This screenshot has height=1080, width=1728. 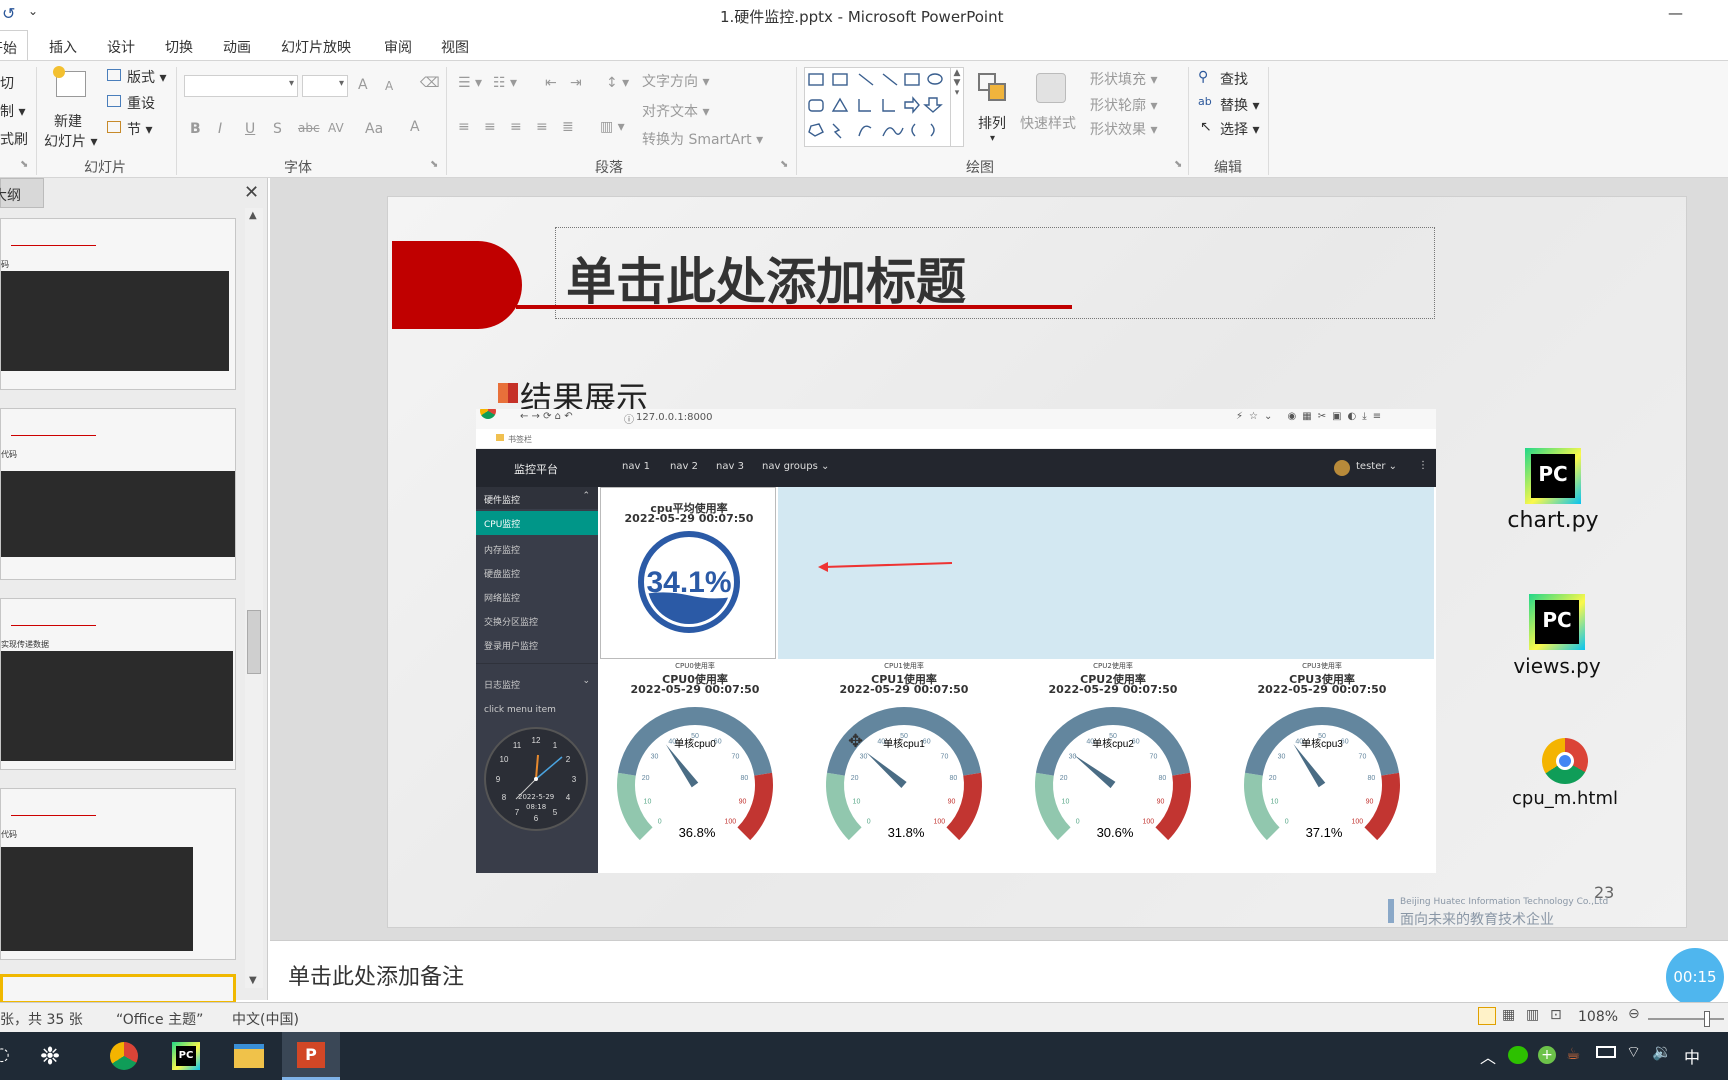 What do you see at coordinates (1234, 79) in the screenshot?
I see `find-button: 查找` at bounding box center [1234, 79].